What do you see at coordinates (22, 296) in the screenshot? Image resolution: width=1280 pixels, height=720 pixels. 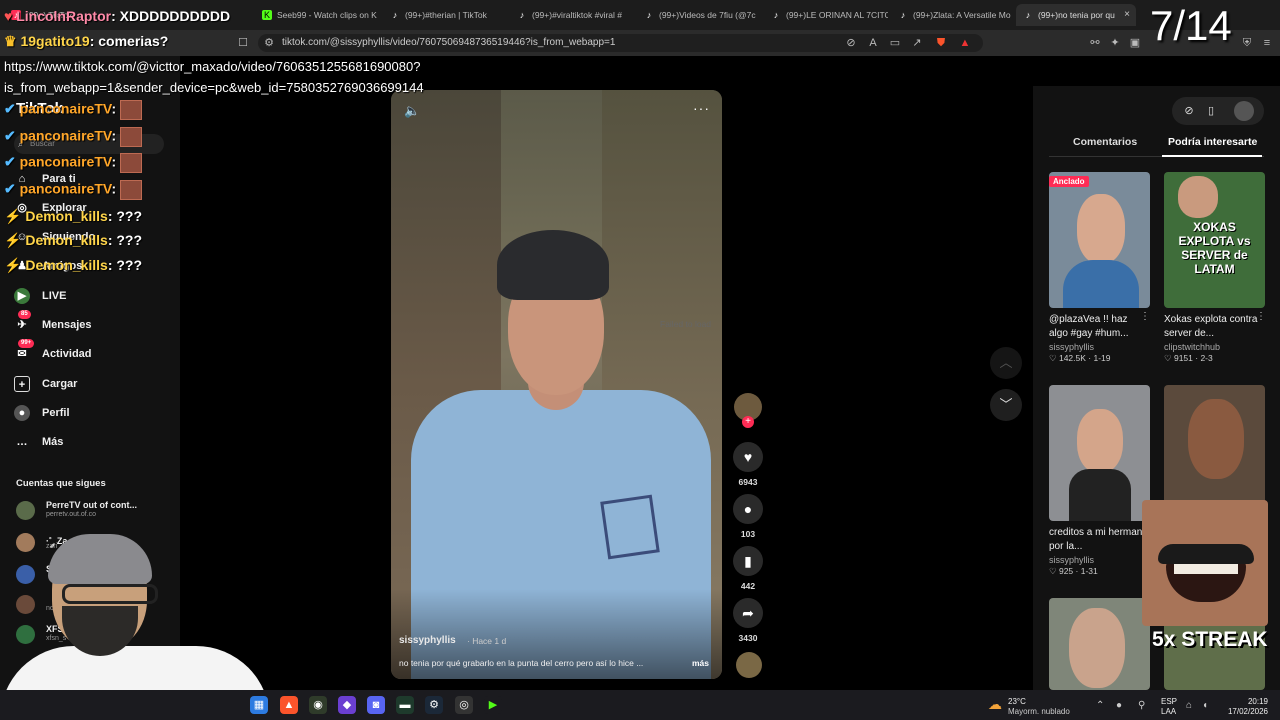 I see `live-icon: ▶` at bounding box center [22, 296].